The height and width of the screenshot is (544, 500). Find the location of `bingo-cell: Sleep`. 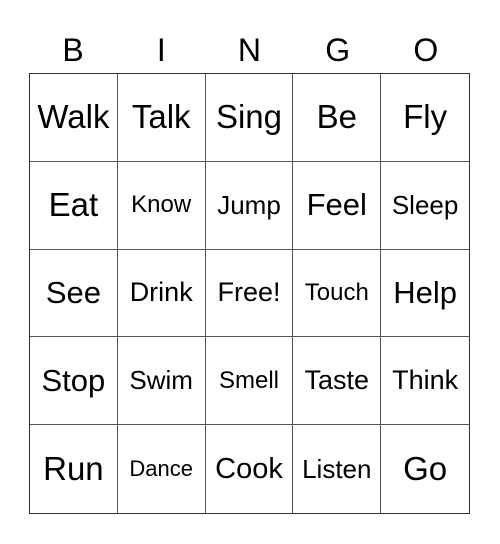

bingo-cell: Sleep is located at coordinates (425, 206).